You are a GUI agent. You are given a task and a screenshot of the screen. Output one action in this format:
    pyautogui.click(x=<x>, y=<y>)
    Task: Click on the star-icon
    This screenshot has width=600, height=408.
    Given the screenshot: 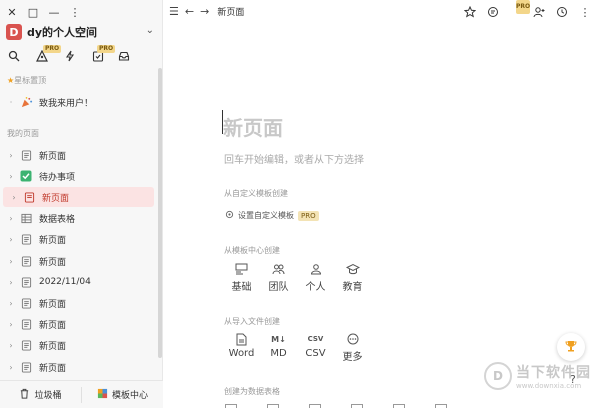 What is the action you would take?
    pyautogui.click(x=470, y=12)
    